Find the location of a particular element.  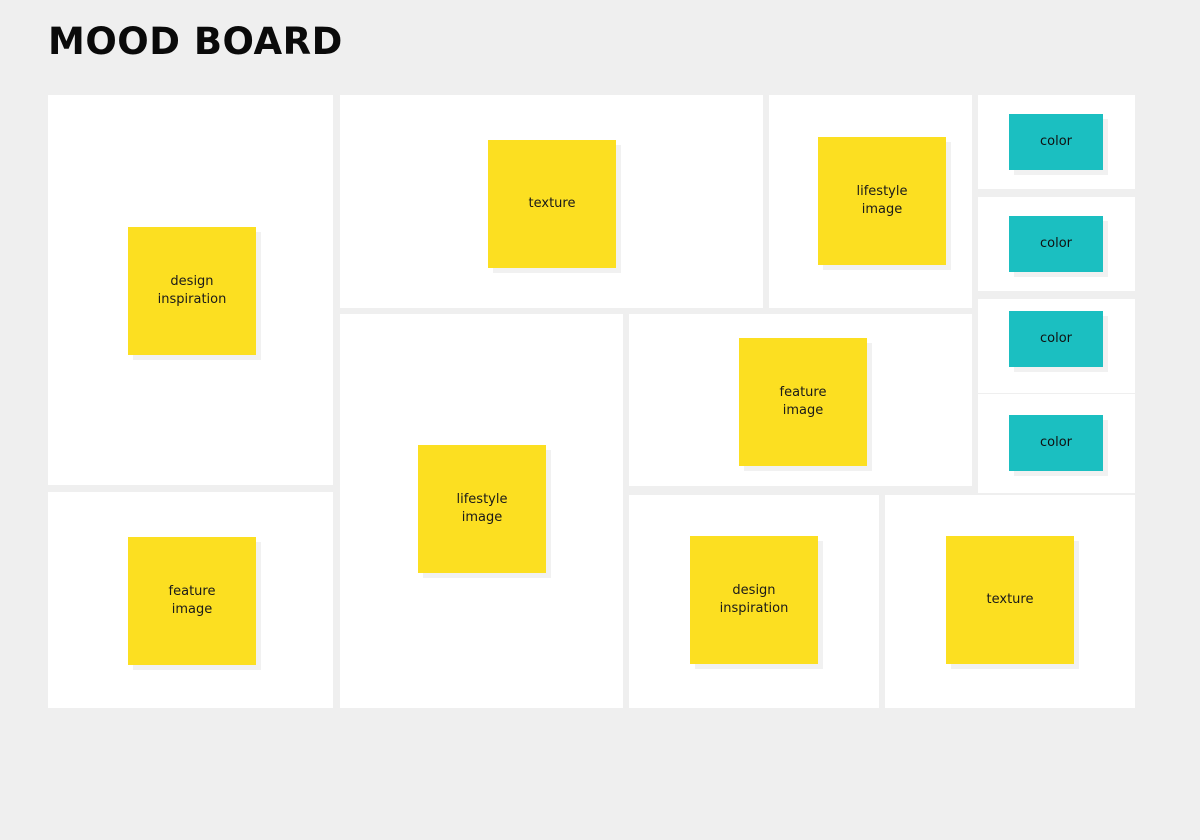

lifestyle-image-card-top: lifestyle image is located at coordinates (870, 201).